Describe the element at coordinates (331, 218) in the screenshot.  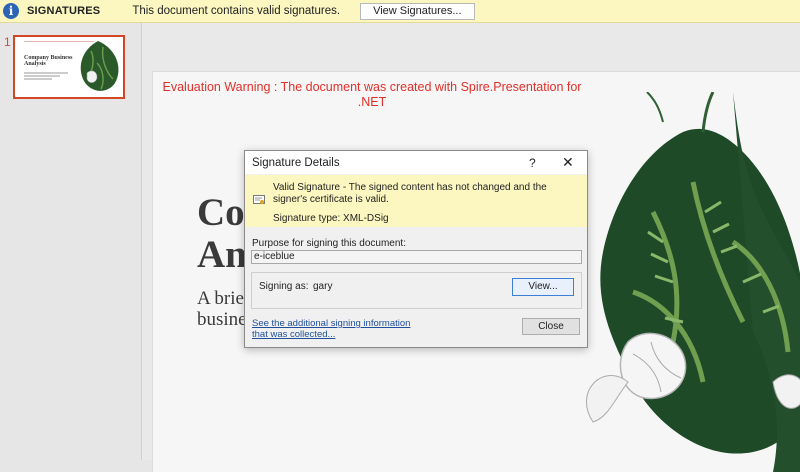
I see `signature-type: Signature type: XML-DSig` at that location.